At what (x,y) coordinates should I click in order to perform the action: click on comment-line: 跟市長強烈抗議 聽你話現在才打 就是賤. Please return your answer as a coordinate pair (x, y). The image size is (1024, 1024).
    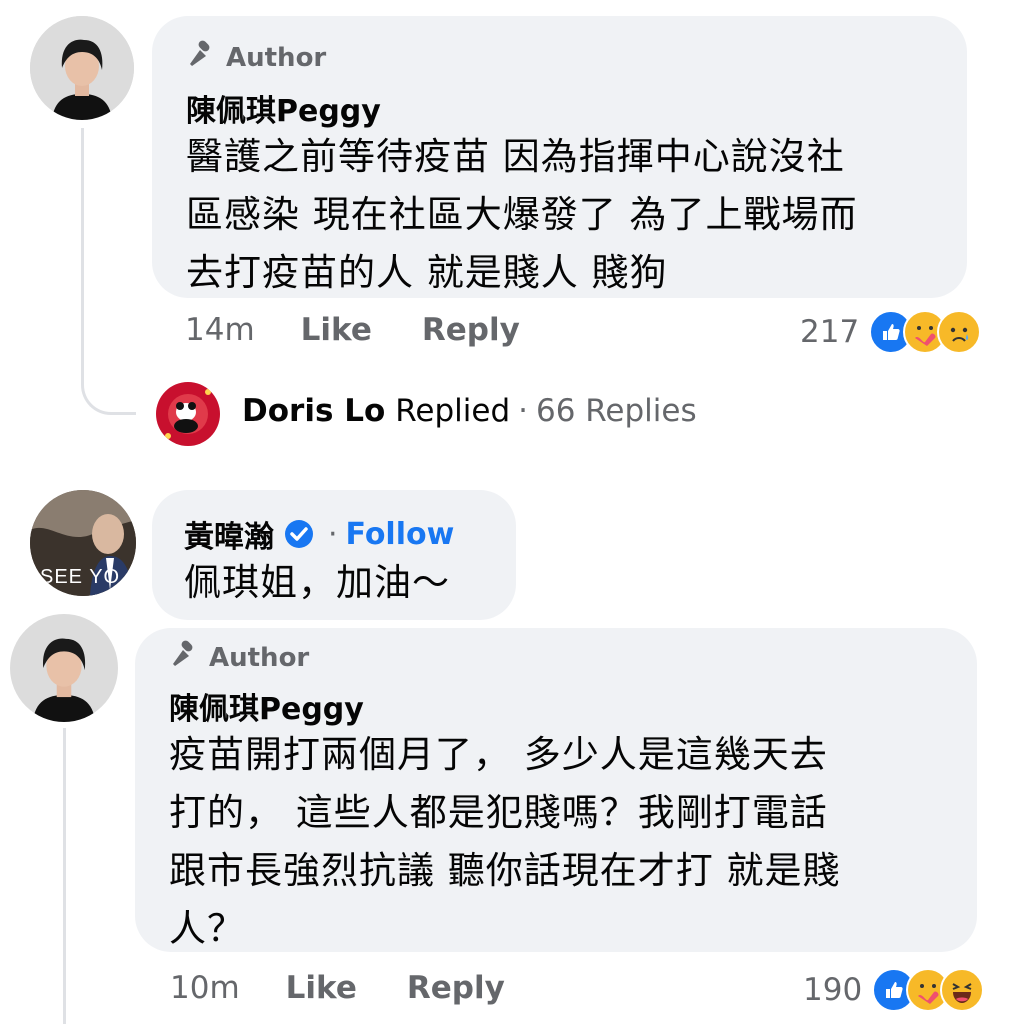
    Looking at the image, I should click on (505, 870).